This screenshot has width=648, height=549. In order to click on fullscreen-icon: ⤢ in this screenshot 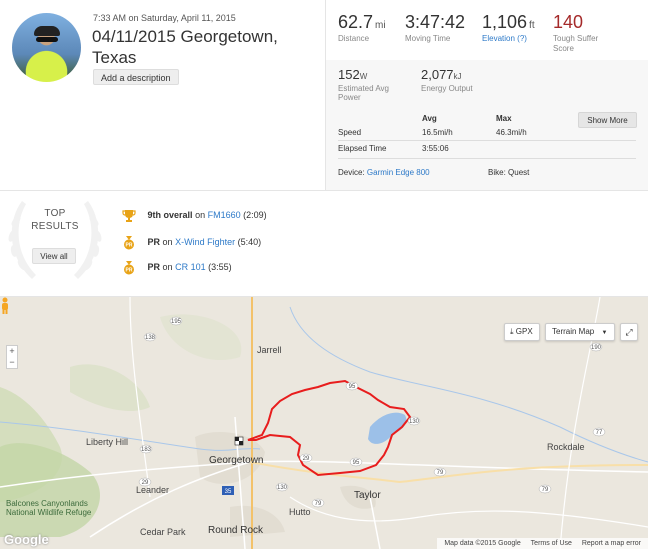, I will do `click(629, 332)`.